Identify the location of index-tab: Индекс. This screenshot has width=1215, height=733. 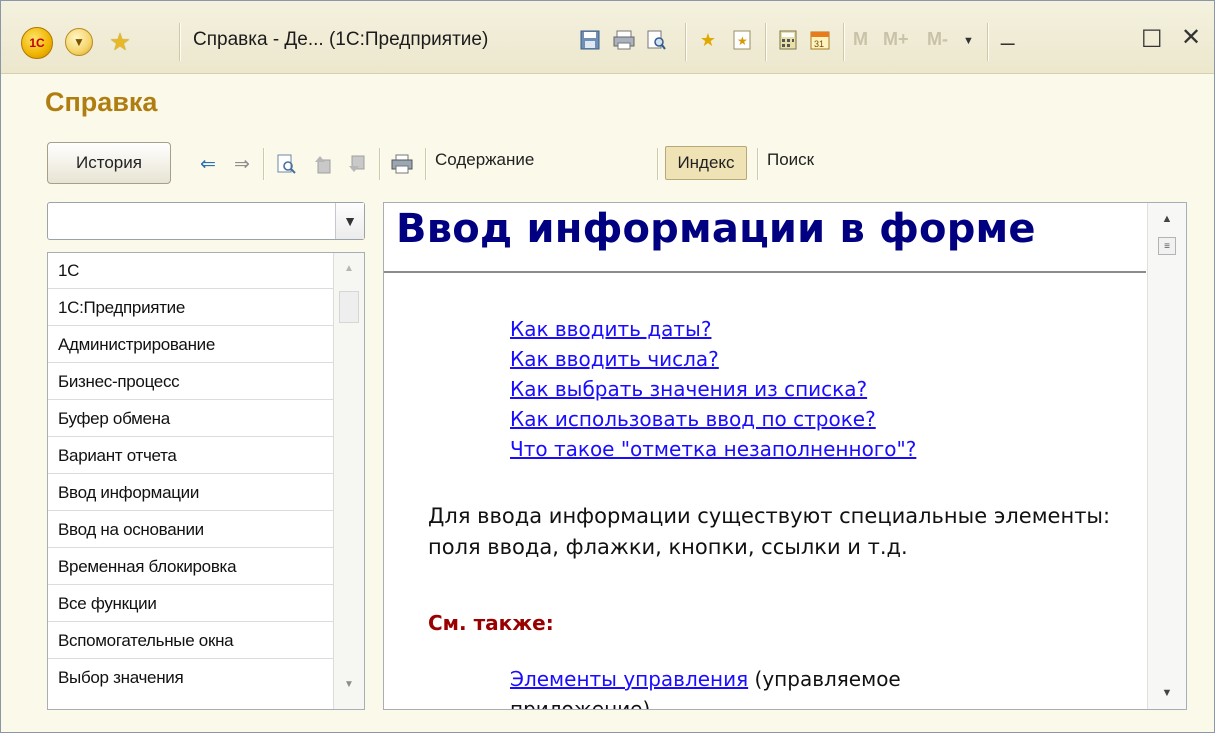
(706, 163).